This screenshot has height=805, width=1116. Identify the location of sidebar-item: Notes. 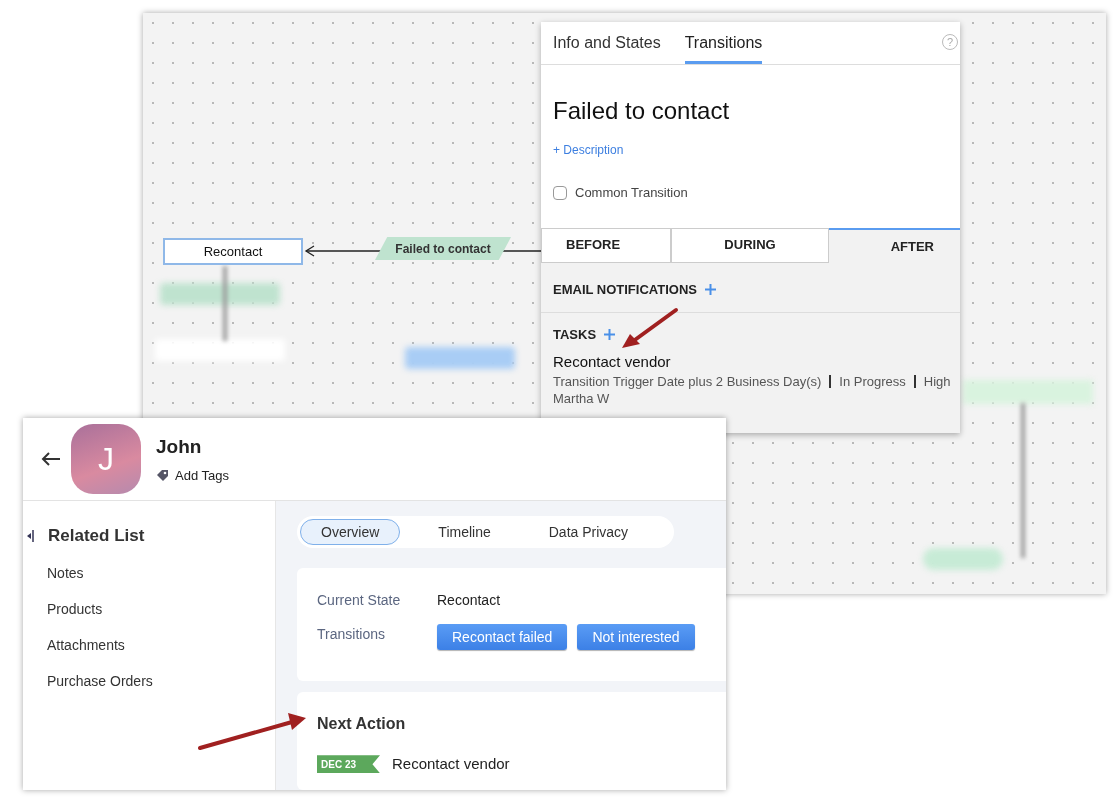
(65, 573).